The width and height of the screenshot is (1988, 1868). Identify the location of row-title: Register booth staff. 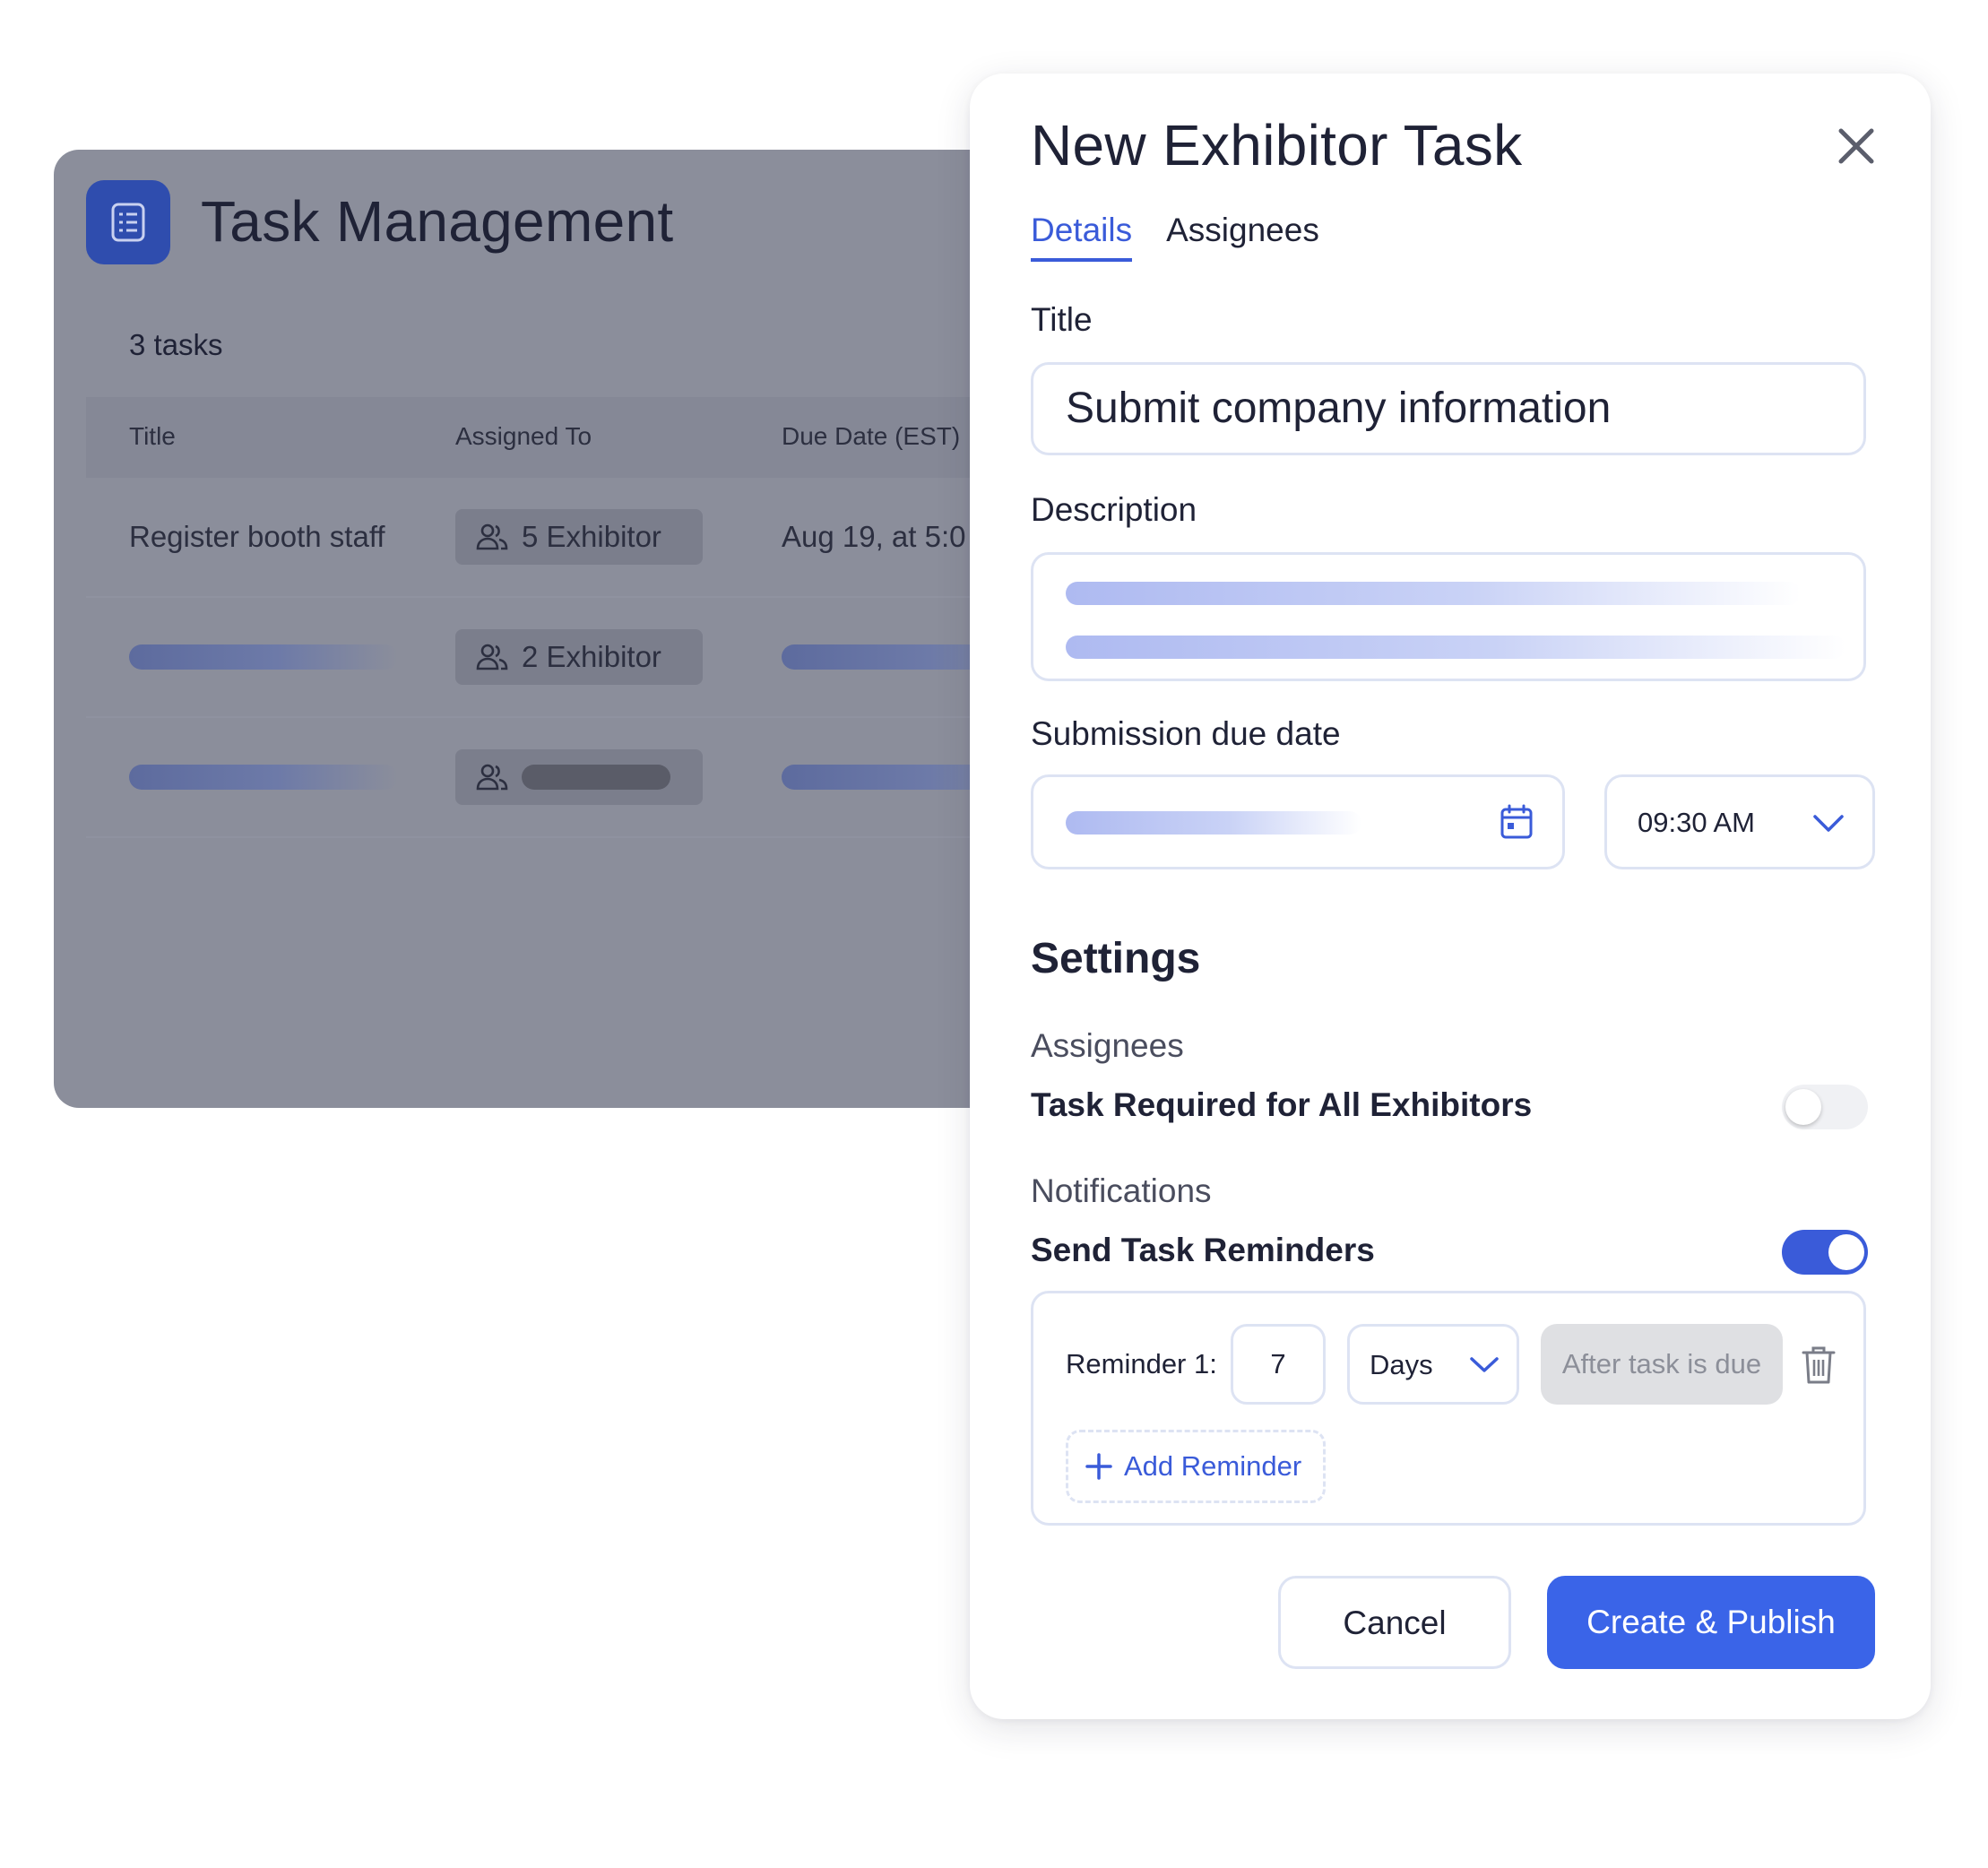
(257, 536).